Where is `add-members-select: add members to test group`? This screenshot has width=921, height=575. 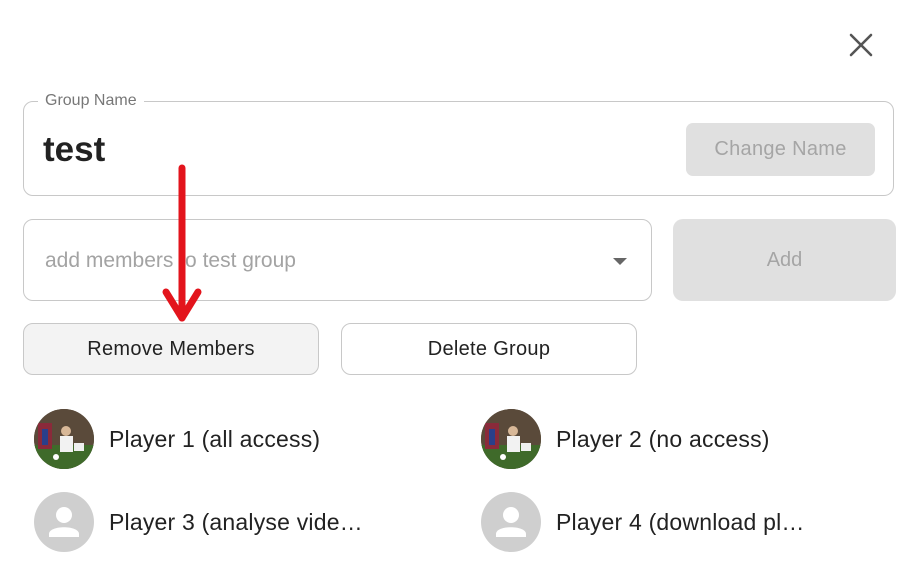 add-members-select: add members to test group is located at coordinates (337, 260).